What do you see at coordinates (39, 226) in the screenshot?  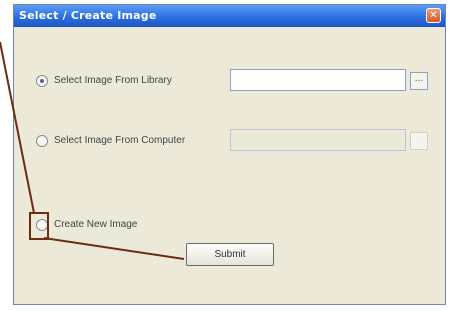 I see `callout-box` at bounding box center [39, 226].